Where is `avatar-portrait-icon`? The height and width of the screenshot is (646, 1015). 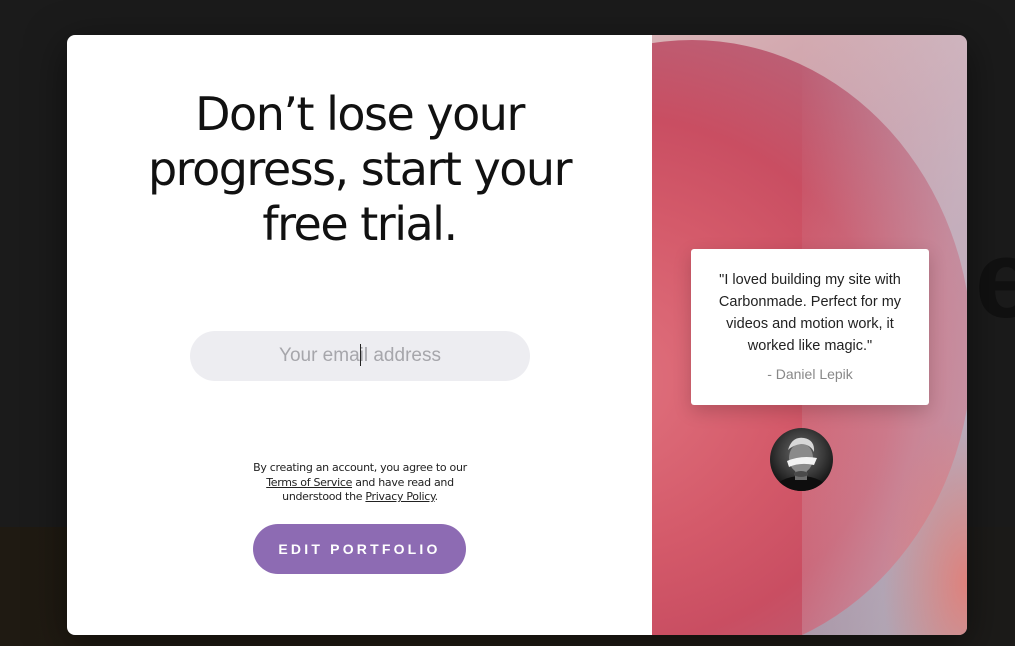
avatar-portrait-icon is located at coordinates (801, 464).